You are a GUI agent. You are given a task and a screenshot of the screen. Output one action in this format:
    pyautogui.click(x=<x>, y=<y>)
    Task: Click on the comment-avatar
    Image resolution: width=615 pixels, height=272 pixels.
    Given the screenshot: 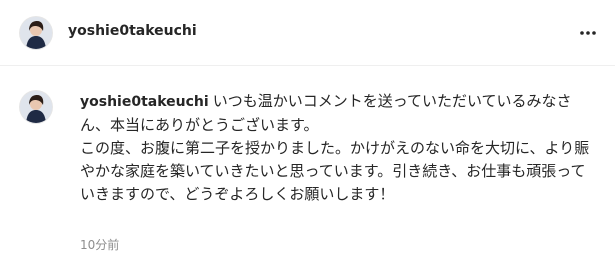 What is the action you would take?
    pyautogui.click(x=36, y=107)
    